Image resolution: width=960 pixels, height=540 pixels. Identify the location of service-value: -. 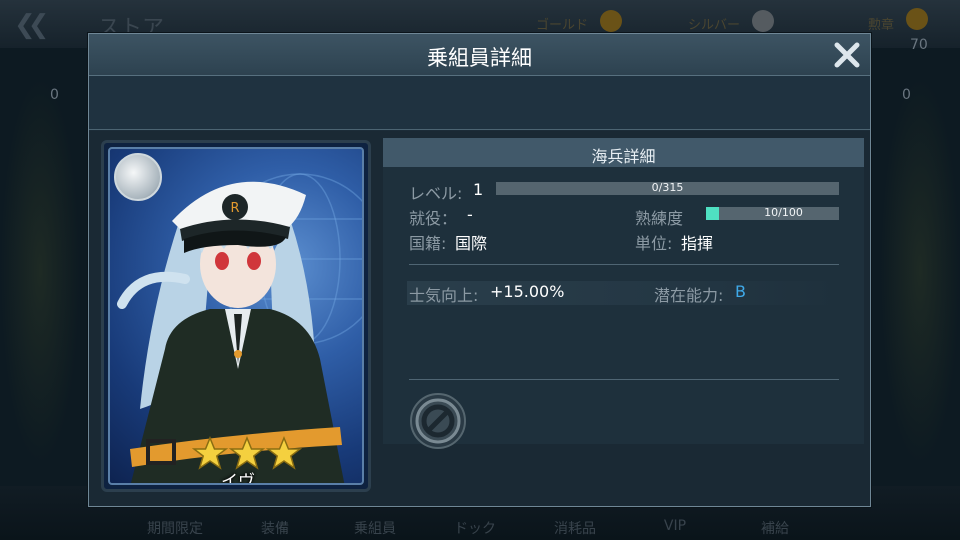
(470, 214).